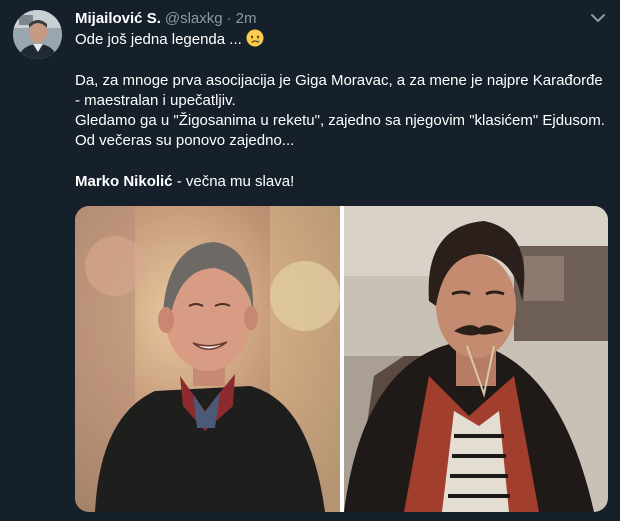  I want to click on signoff-name: Marko Nikolić, so click(124, 181).